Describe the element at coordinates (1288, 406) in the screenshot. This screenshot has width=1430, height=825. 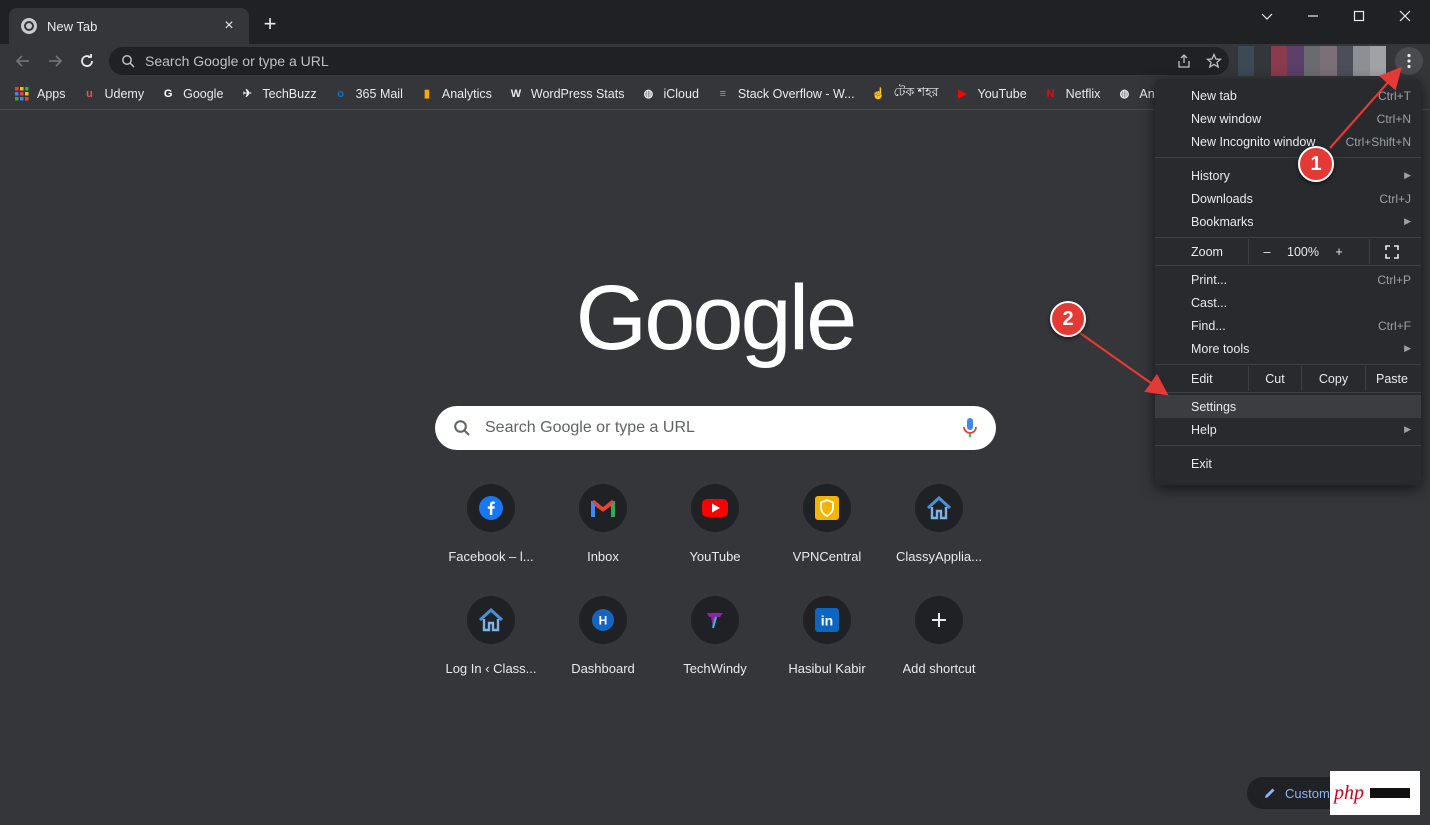
I see `menu-settings: Settings` at that location.